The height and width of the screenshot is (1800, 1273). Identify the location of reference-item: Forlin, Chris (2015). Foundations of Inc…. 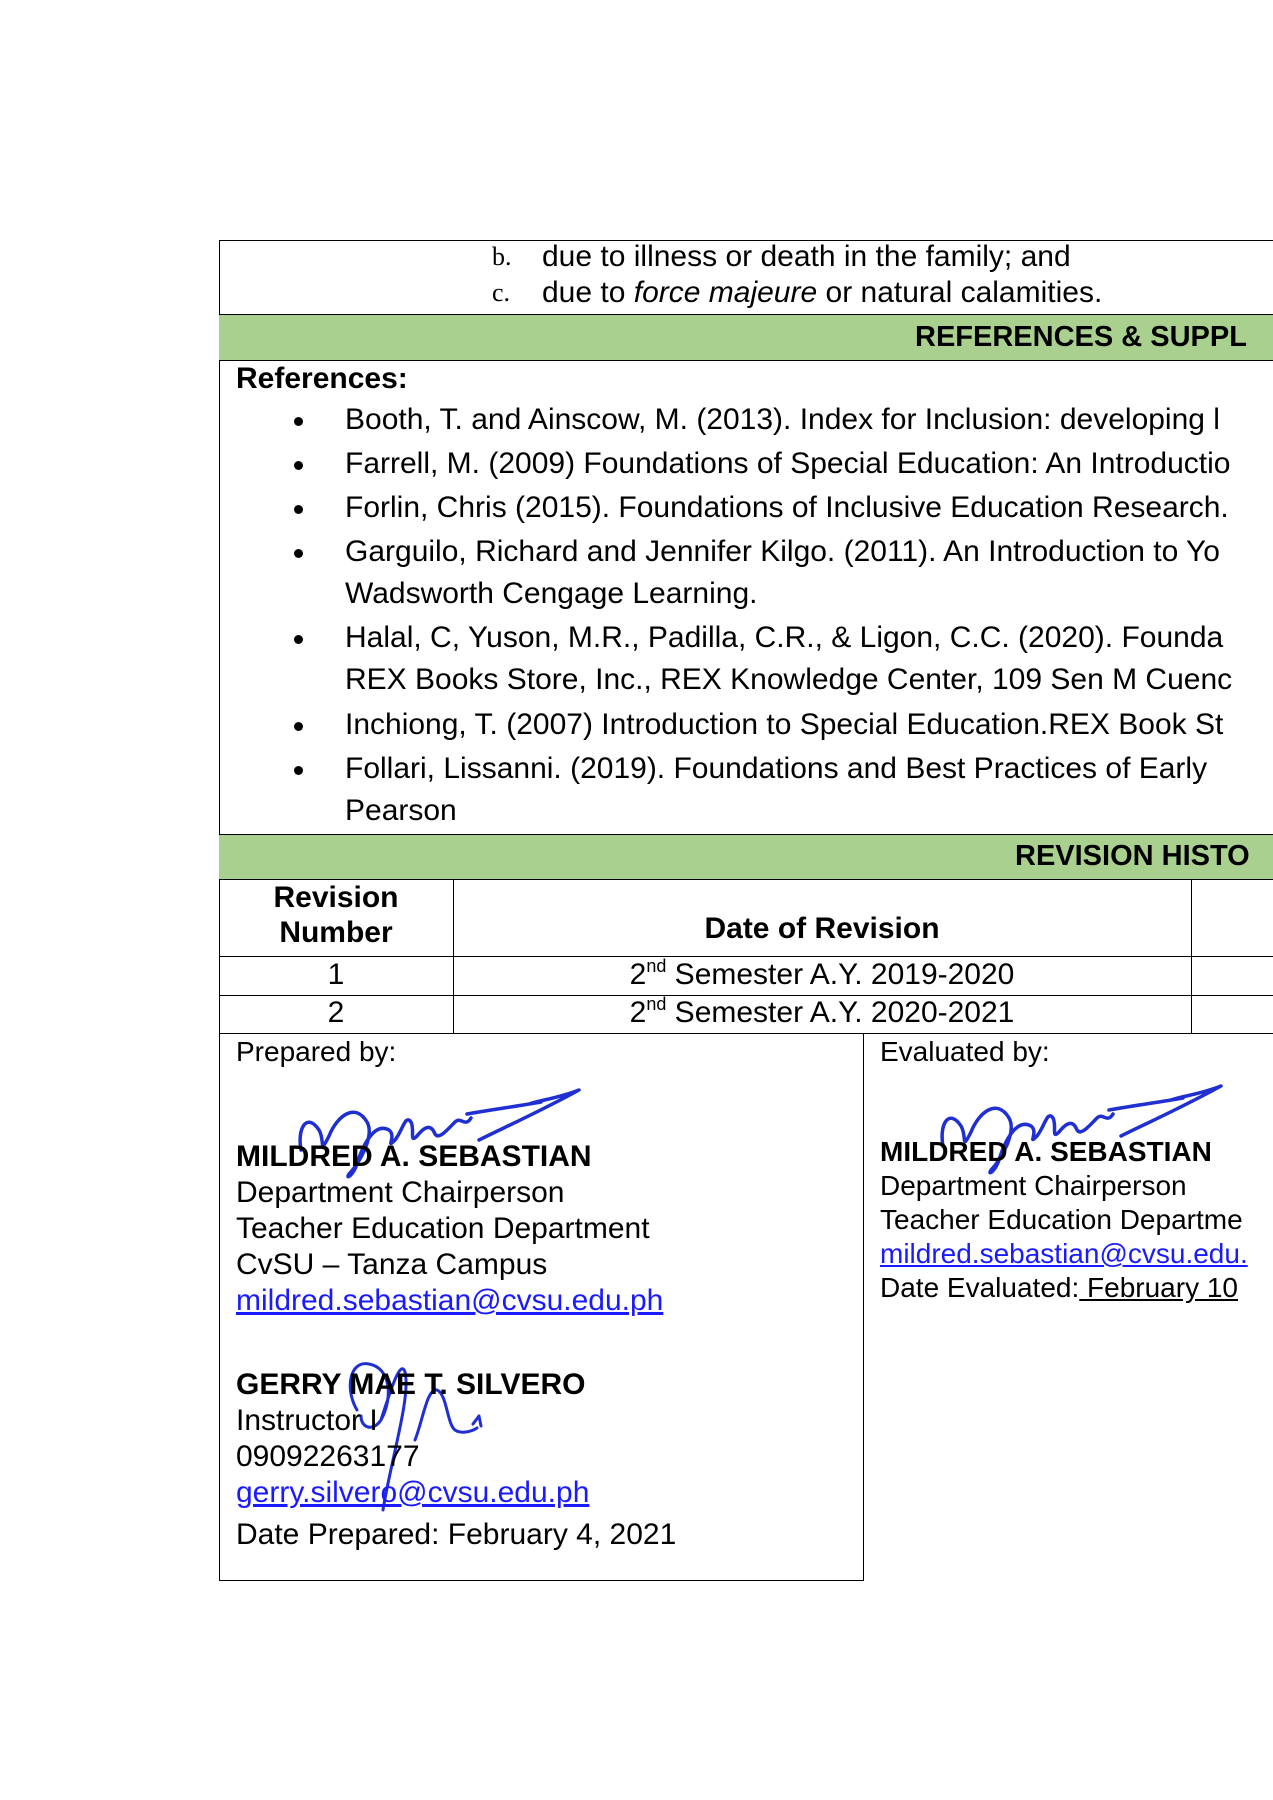
(787, 507).